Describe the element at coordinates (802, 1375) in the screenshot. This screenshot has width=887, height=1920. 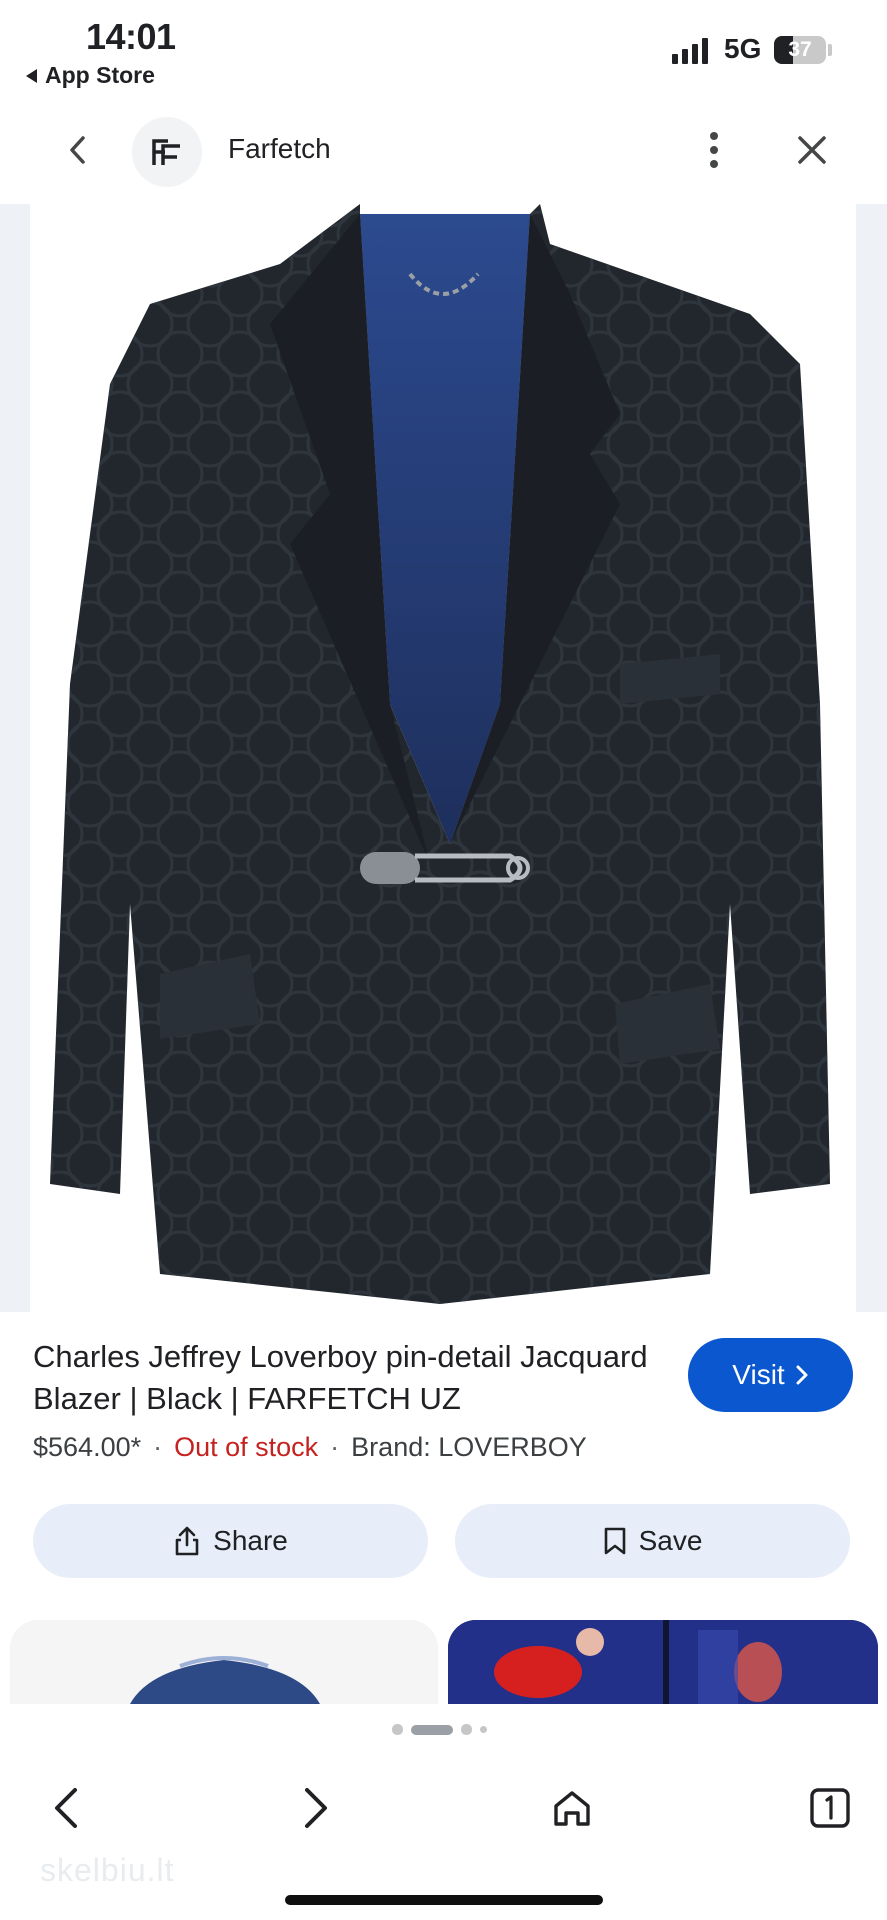
I see `chevron-right-icon` at that location.